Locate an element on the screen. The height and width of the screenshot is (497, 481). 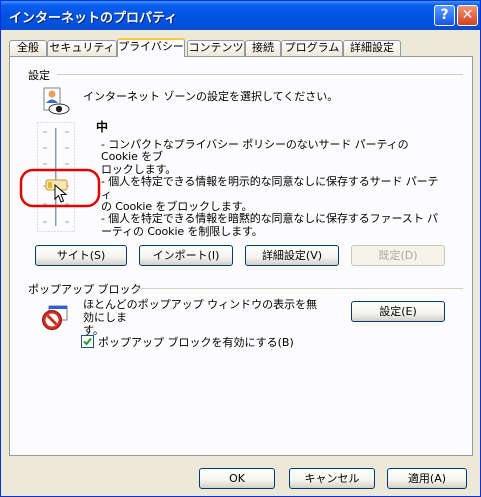
sites-button: サイト(S) is located at coordinates (81, 255).